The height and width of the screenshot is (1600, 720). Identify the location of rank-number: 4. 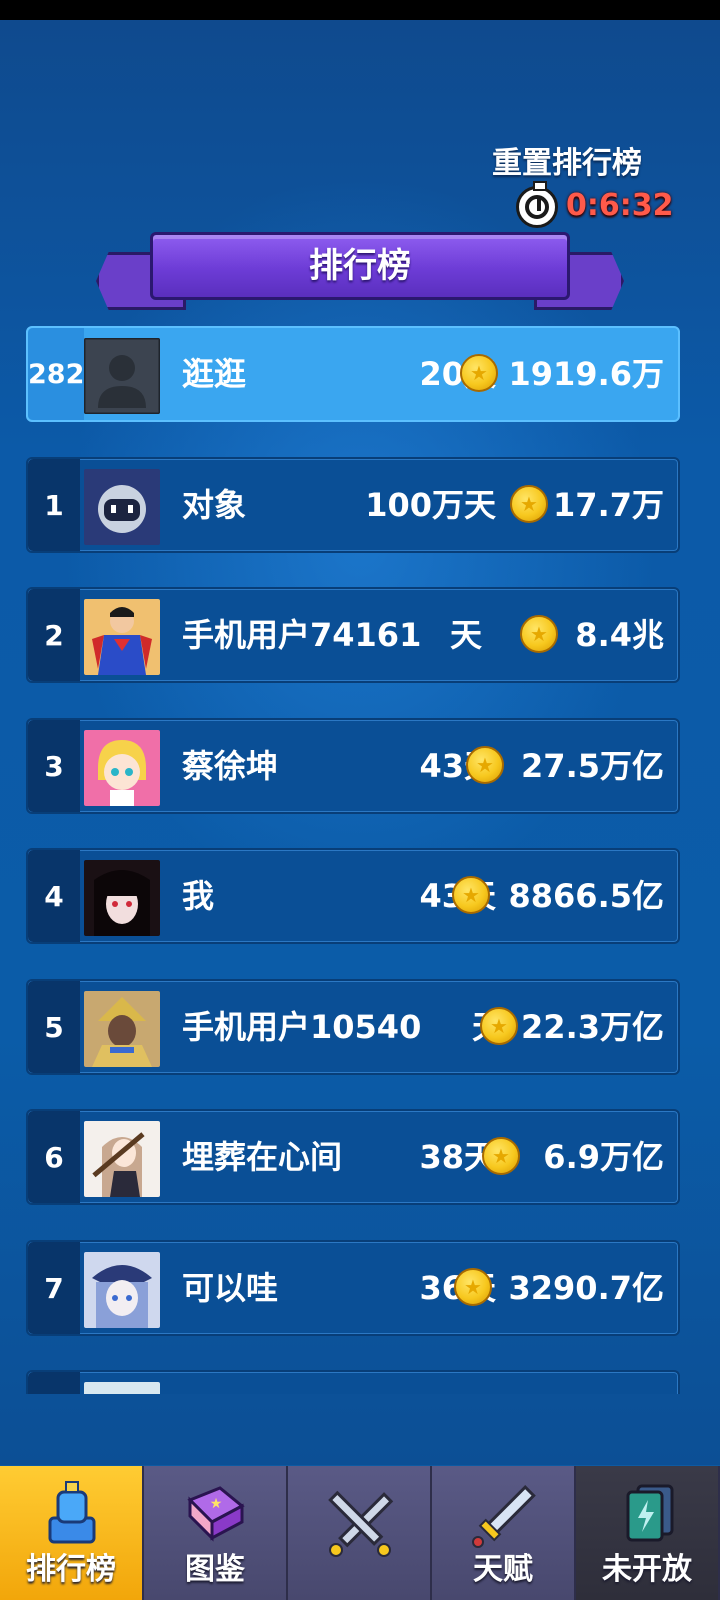
(54, 896).